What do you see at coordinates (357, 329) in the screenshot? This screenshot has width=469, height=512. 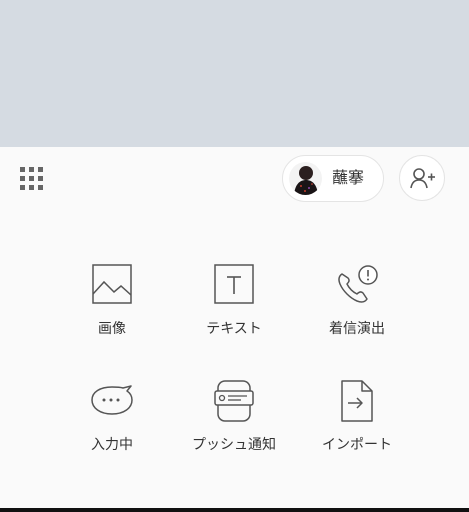 I see `menu-item-label: 着信演出` at bounding box center [357, 329].